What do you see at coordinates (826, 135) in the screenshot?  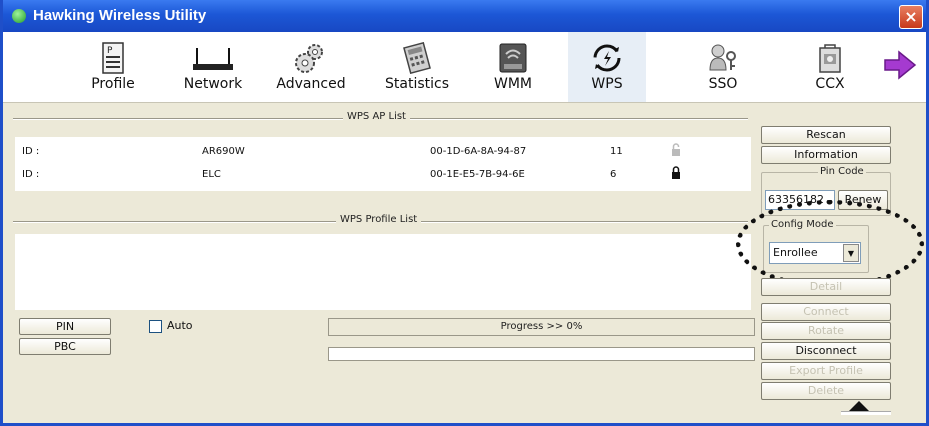 I see `rescan-button: Rescan` at bounding box center [826, 135].